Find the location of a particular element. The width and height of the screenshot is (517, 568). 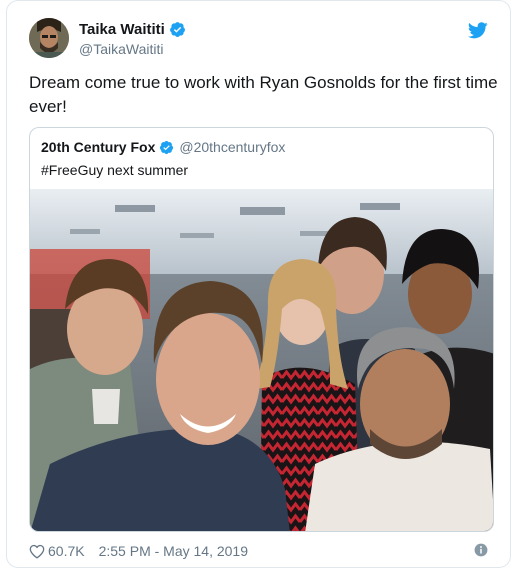

author-name-row: Taika Waititi is located at coordinates (132, 29).